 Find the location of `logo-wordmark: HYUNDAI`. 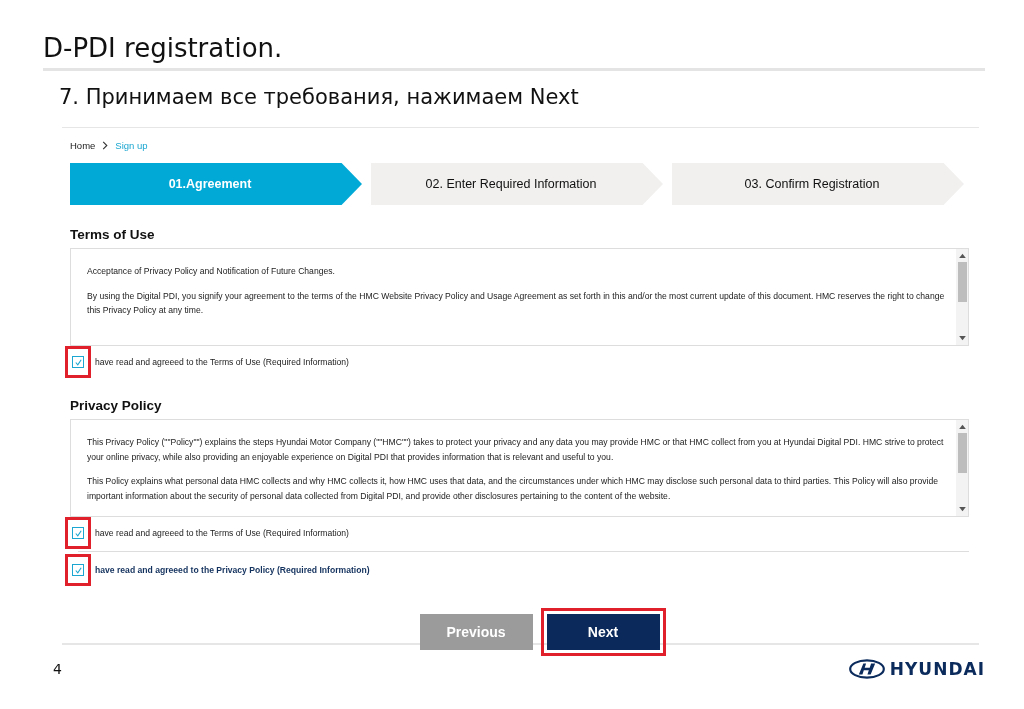

logo-wordmark: HYUNDAI is located at coordinates (937, 669).